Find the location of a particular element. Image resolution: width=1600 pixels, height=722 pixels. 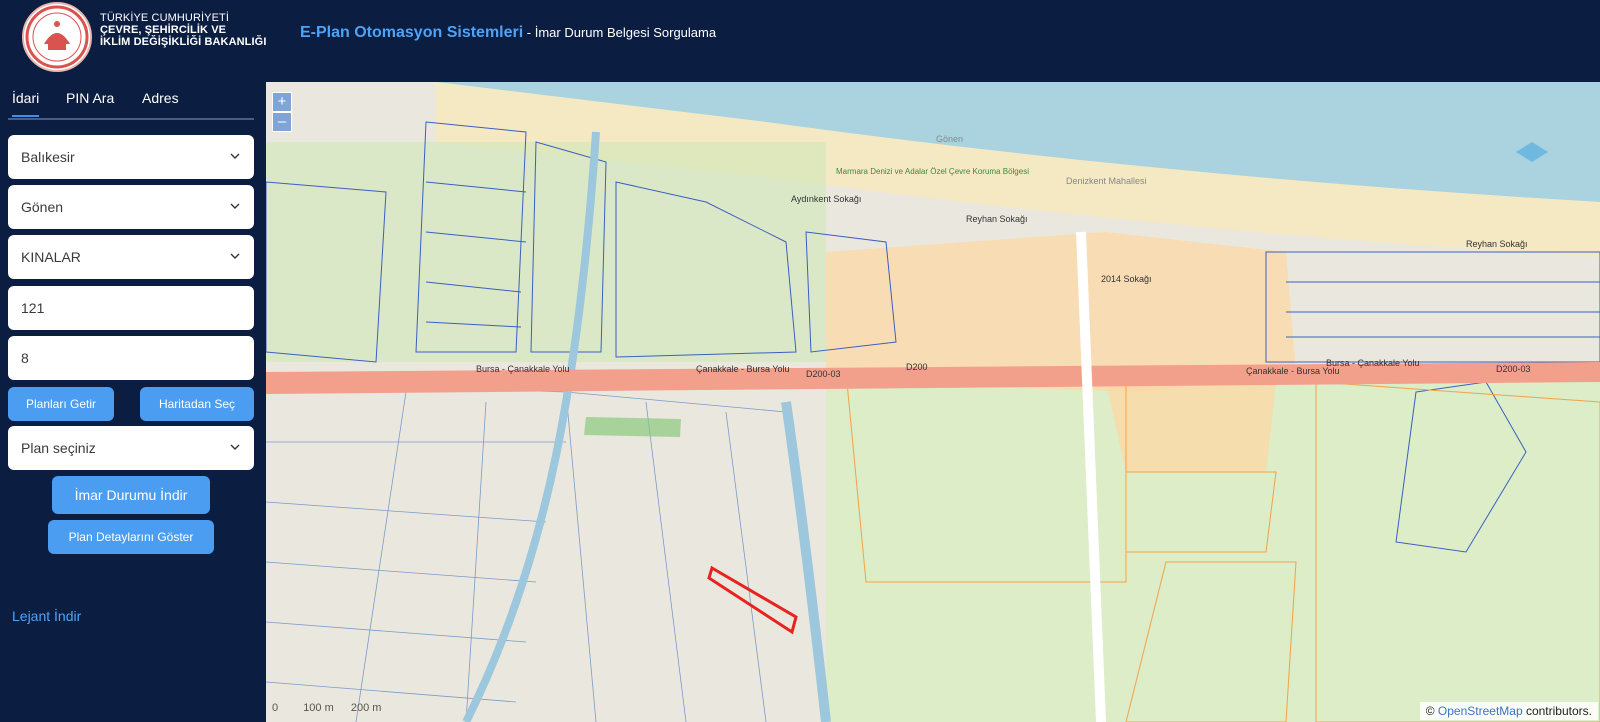

search-tabs: İdari PIN Ara Adres is located at coordinates (131, 105).